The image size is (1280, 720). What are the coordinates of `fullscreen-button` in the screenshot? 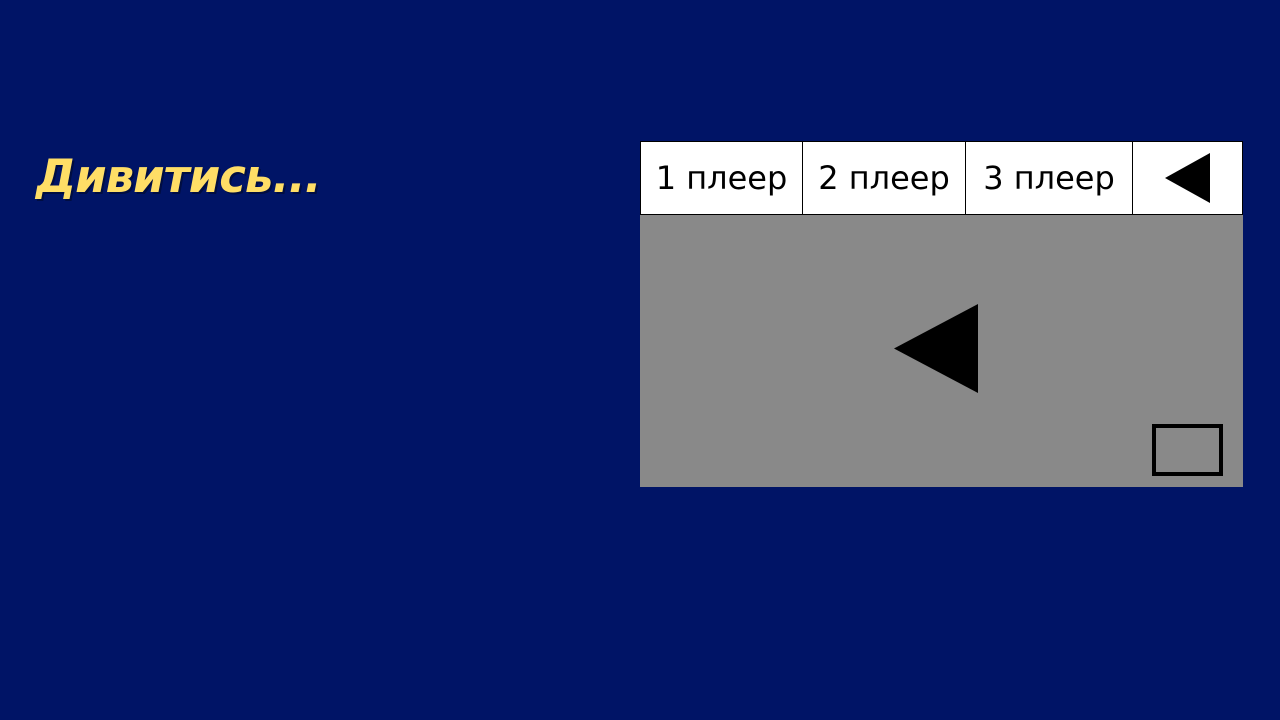 It's located at (1187, 450).